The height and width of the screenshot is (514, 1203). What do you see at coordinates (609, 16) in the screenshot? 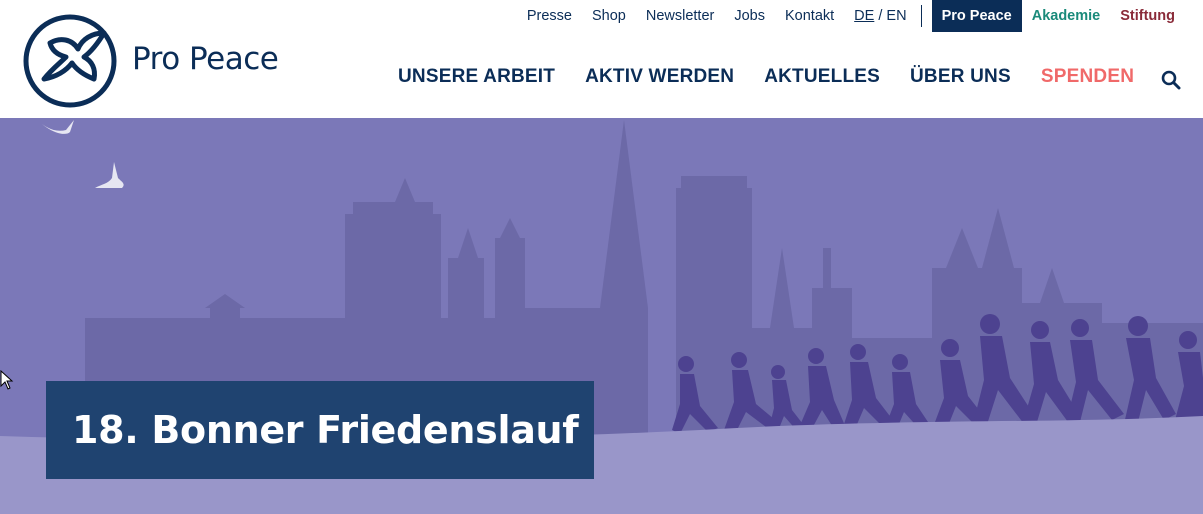
I see `util-link-shop: Shop` at bounding box center [609, 16].